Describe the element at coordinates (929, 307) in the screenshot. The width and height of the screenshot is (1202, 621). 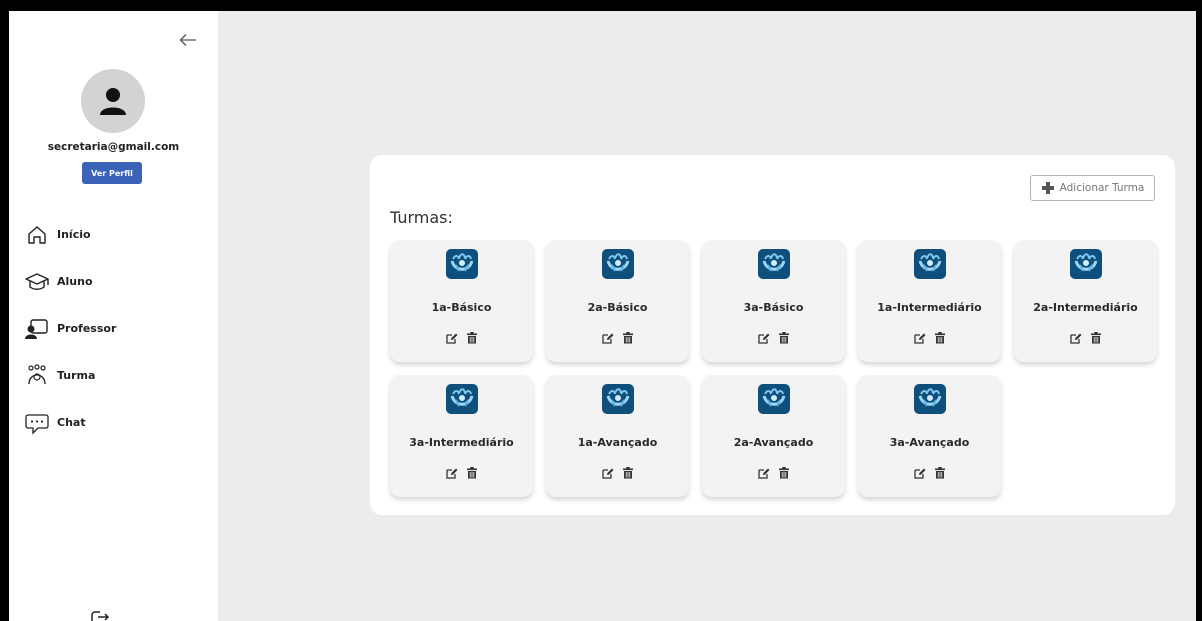
I see `class-name: 1a-Intermediário` at that location.